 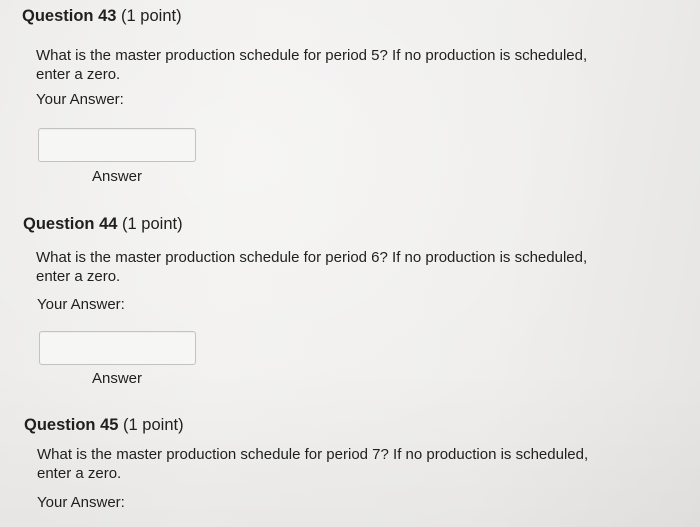 I want to click on question-header: Question 44 (1 point), so click(x=103, y=224).